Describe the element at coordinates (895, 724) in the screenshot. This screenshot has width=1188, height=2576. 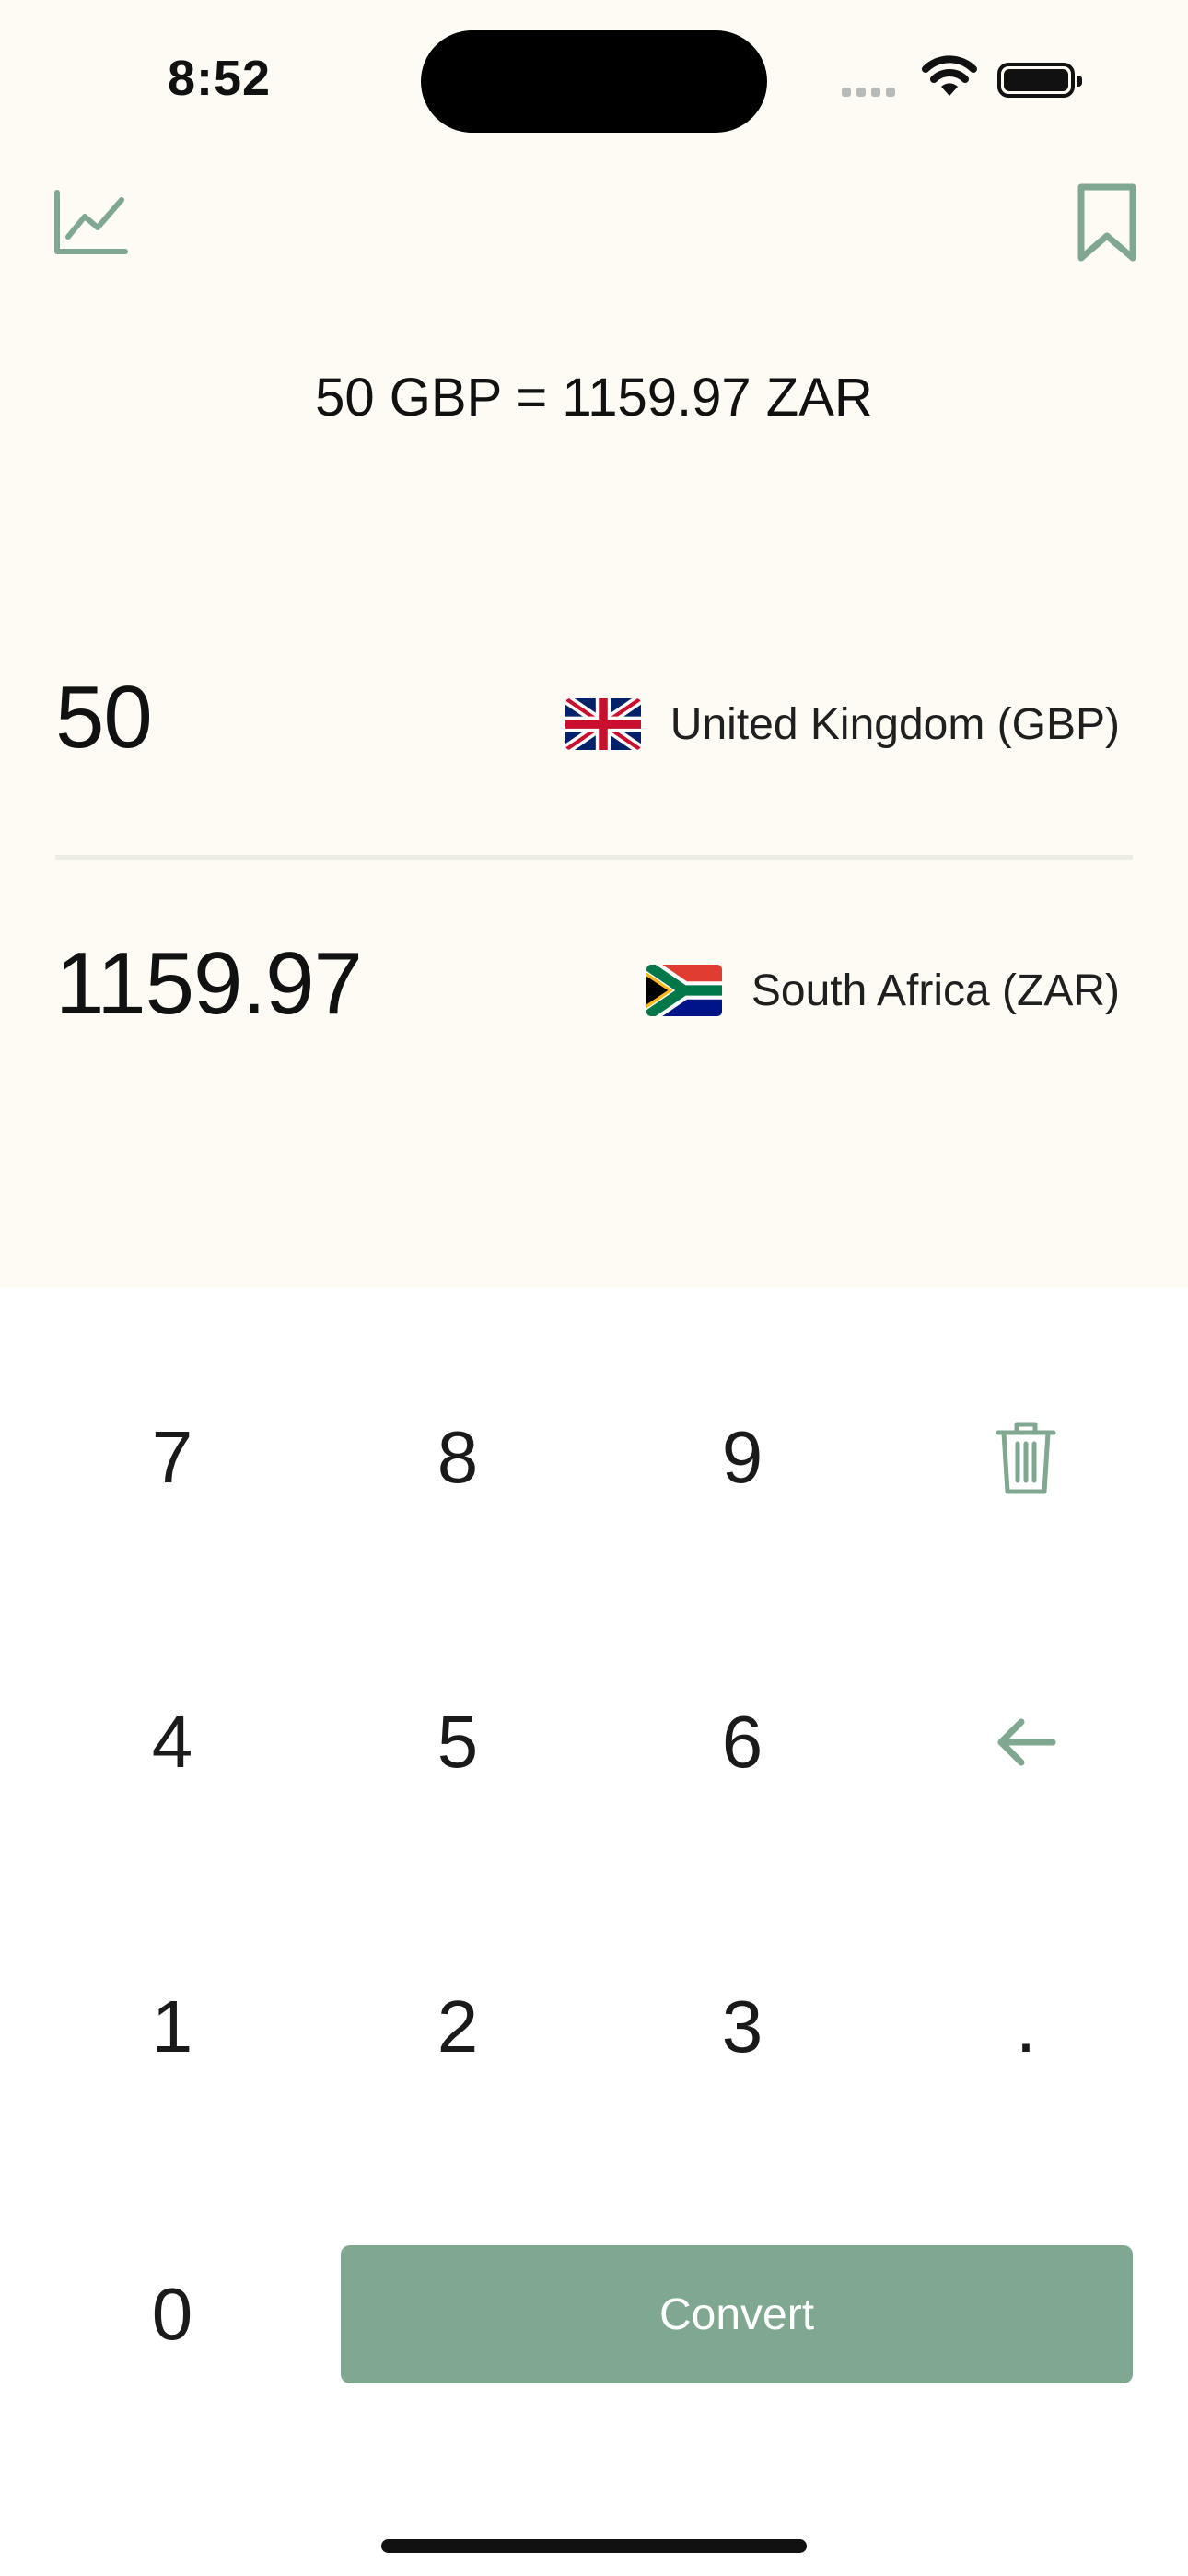
I see `from-currency-label: United Kingdom (GBP)` at that location.